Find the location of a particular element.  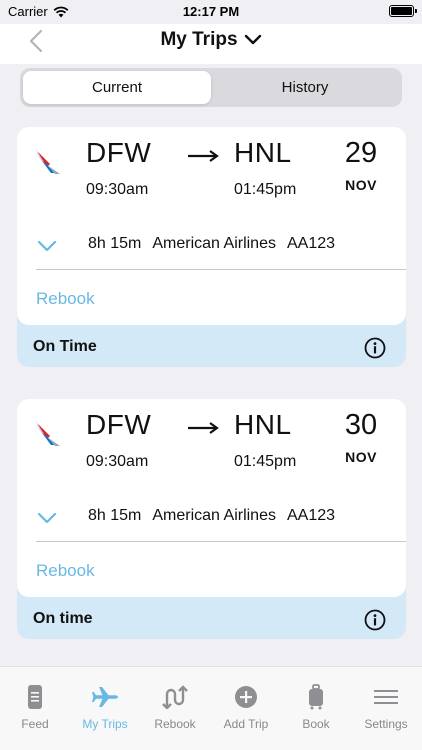

rebook-icon is located at coordinates (175, 697).